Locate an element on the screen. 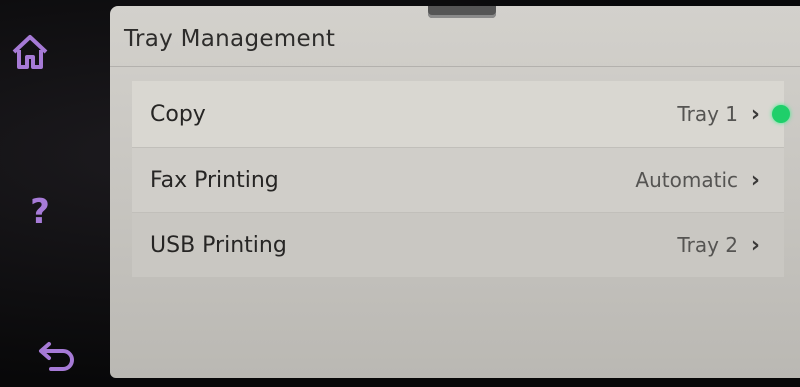 The height and width of the screenshot is (387, 800). help-icon: ? is located at coordinates (40, 212).